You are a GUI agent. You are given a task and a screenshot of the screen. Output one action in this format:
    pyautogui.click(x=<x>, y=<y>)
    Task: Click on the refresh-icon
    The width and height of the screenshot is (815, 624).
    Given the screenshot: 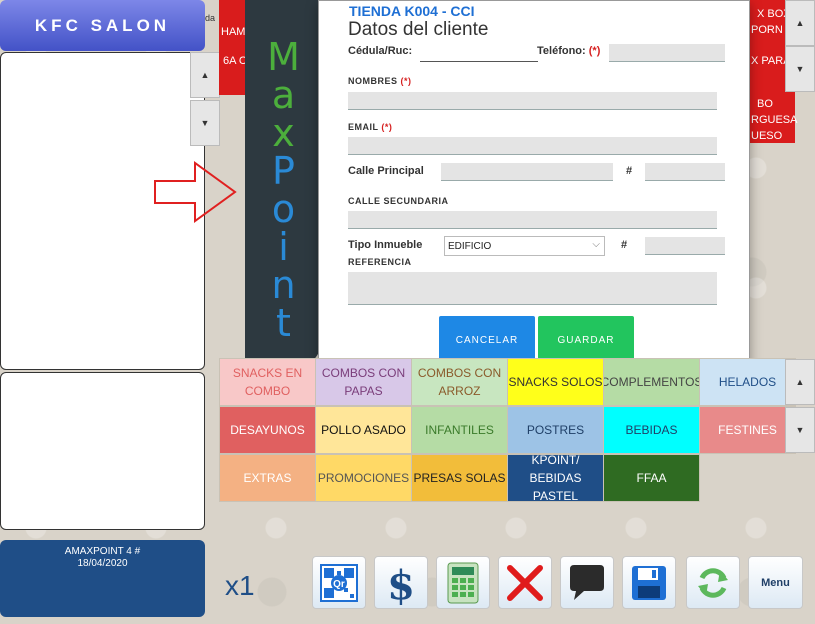 What is the action you would take?
    pyautogui.click(x=713, y=582)
    